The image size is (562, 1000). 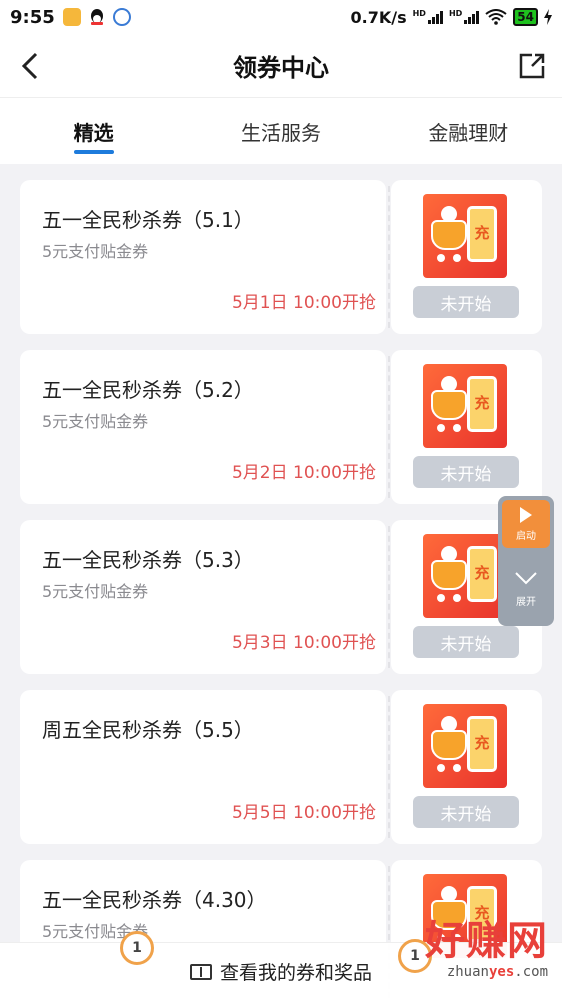 What do you see at coordinates (526, 589) in the screenshot?
I see `expand-button: 展开` at bounding box center [526, 589].